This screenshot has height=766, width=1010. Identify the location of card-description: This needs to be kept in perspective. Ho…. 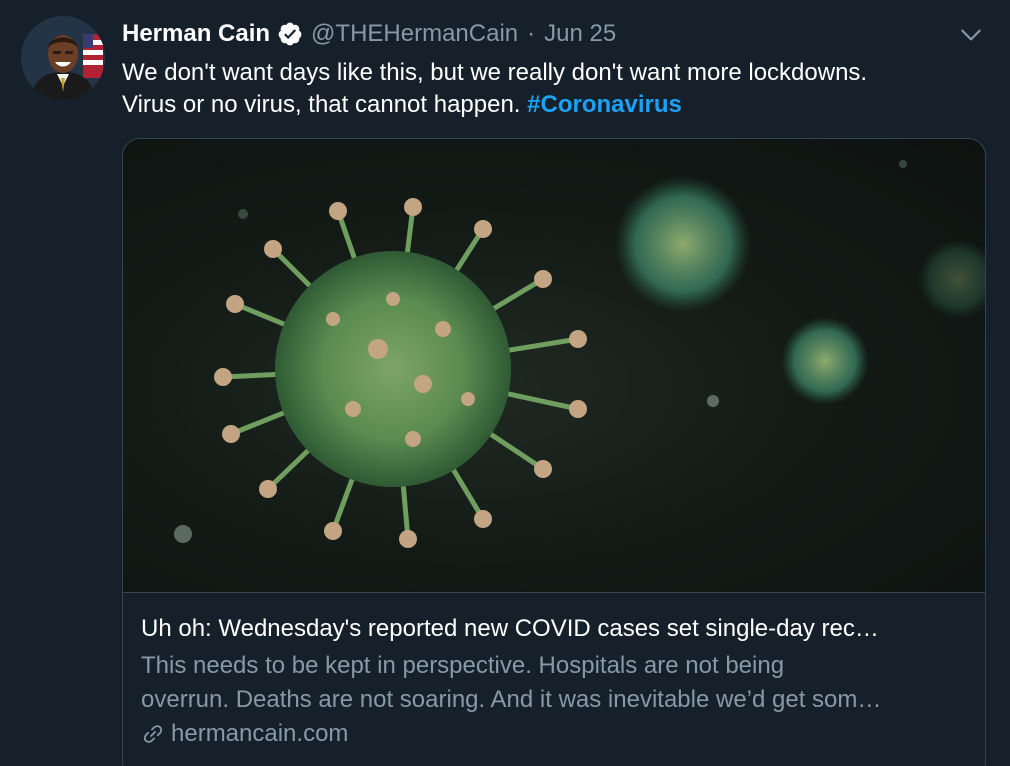
(556, 683).